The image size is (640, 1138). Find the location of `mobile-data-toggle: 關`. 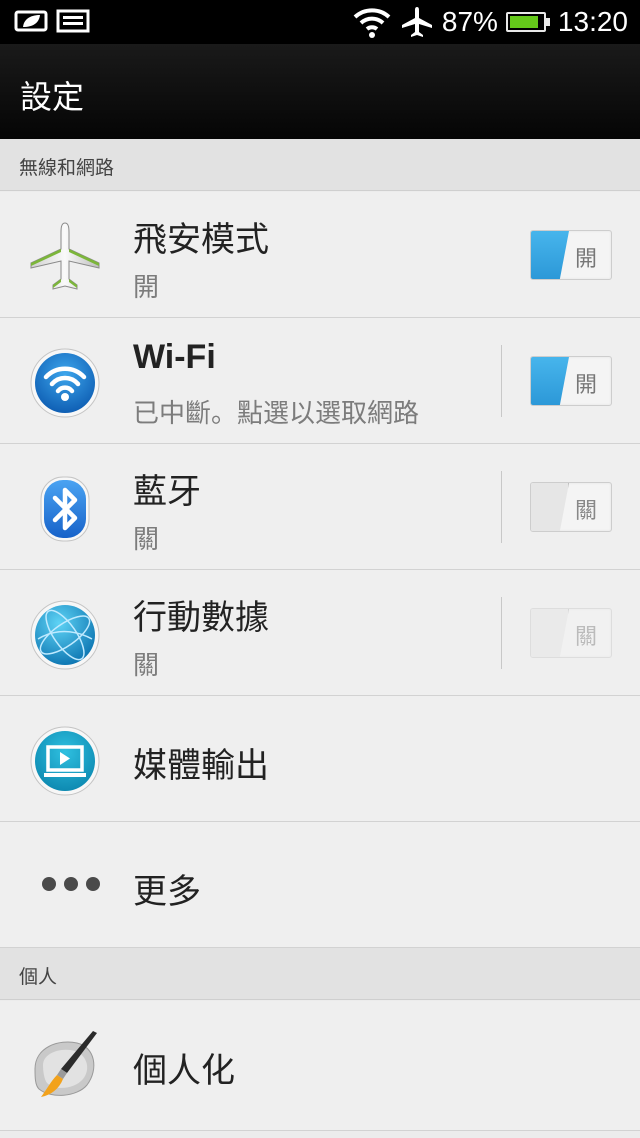

mobile-data-toggle: 關 is located at coordinates (571, 633).